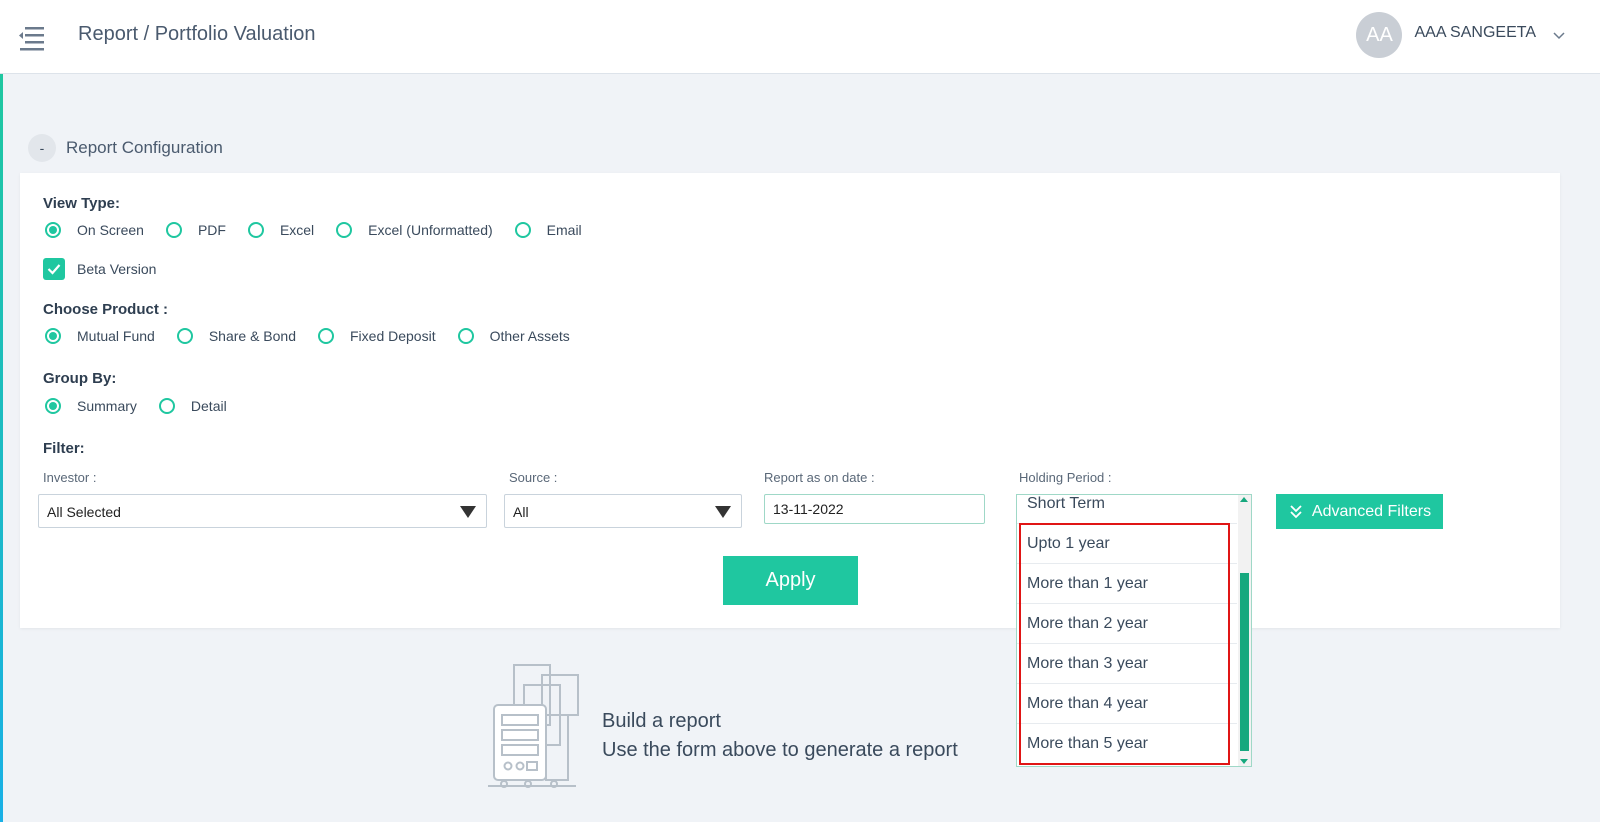  What do you see at coordinates (548, 230) in the screenshot?
I see `radio-email: Email` at bounding box center [548, 230].